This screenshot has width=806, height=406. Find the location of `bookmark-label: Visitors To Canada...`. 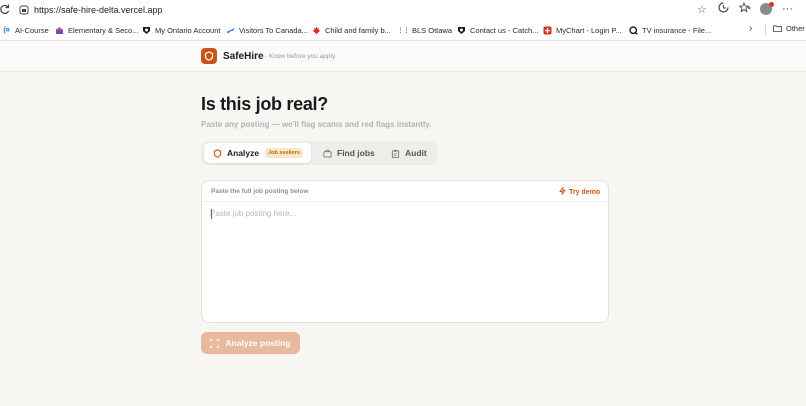

bookmark-label: Visitors To Canada... is located at coordinates (273, 30).